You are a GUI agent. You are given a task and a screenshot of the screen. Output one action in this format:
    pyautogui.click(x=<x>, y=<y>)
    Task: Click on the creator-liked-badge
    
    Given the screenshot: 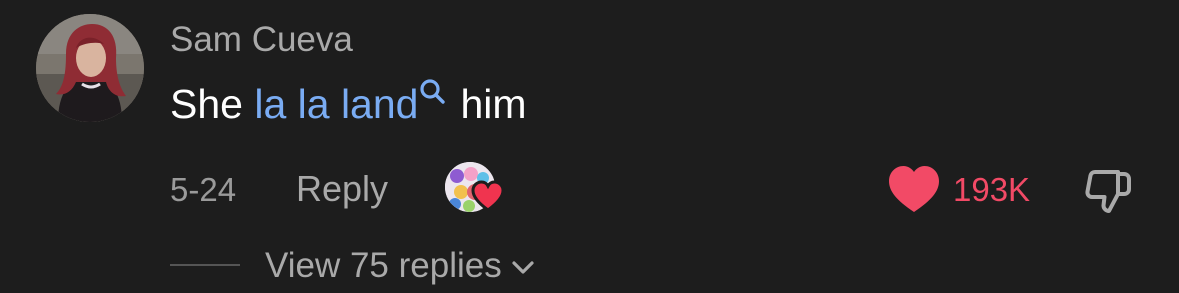 What is the action you would take?
    pyautogui.click(x=476, y=189)
    